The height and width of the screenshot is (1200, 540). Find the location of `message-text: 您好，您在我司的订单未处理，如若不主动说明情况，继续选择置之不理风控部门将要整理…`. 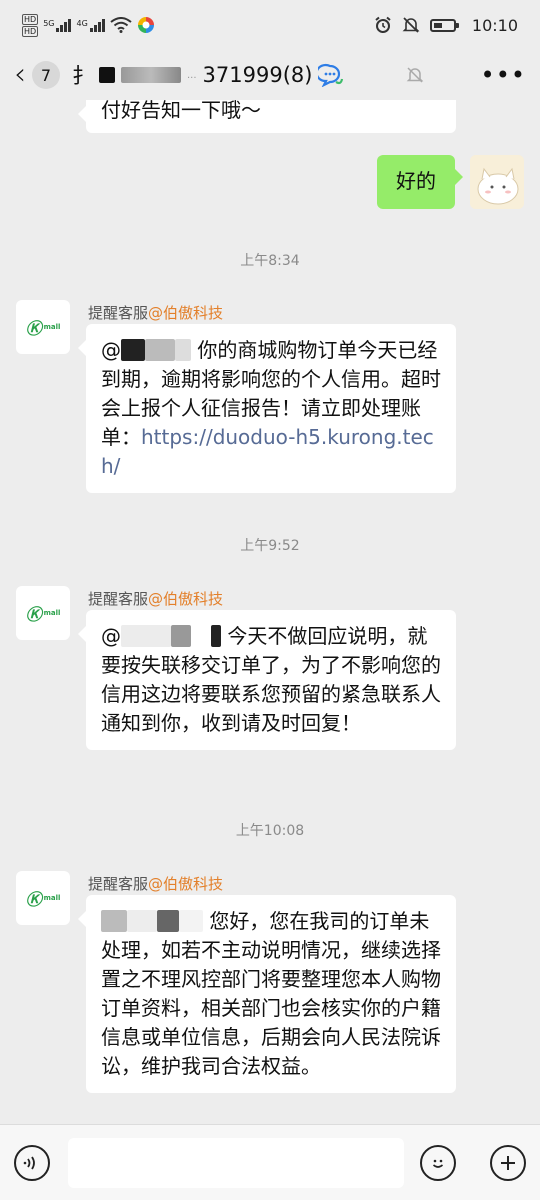

message-text: 您好，您在我司的订单未处理，如若不主动说明情况，继续选择置之不理风控部门将要整理… is located at coordinates (271, 993).